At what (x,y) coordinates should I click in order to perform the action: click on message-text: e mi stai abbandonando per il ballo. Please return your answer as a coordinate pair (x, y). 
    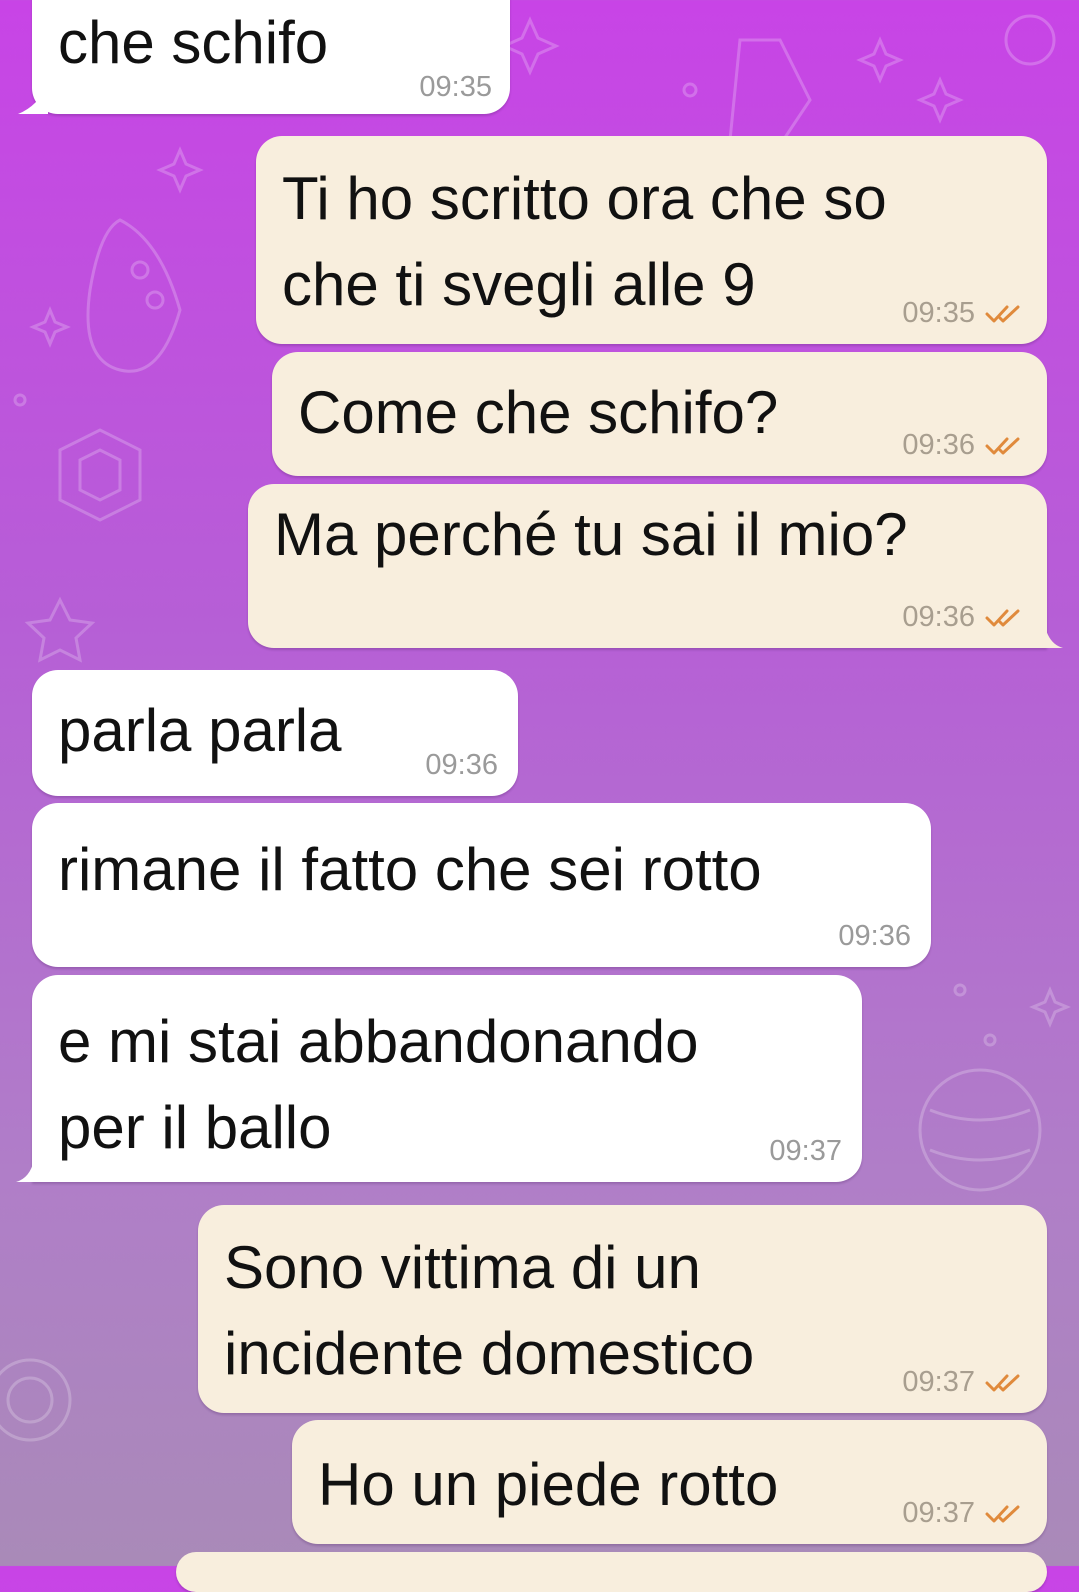
    Looking at the image, I should click on (378, 1084).